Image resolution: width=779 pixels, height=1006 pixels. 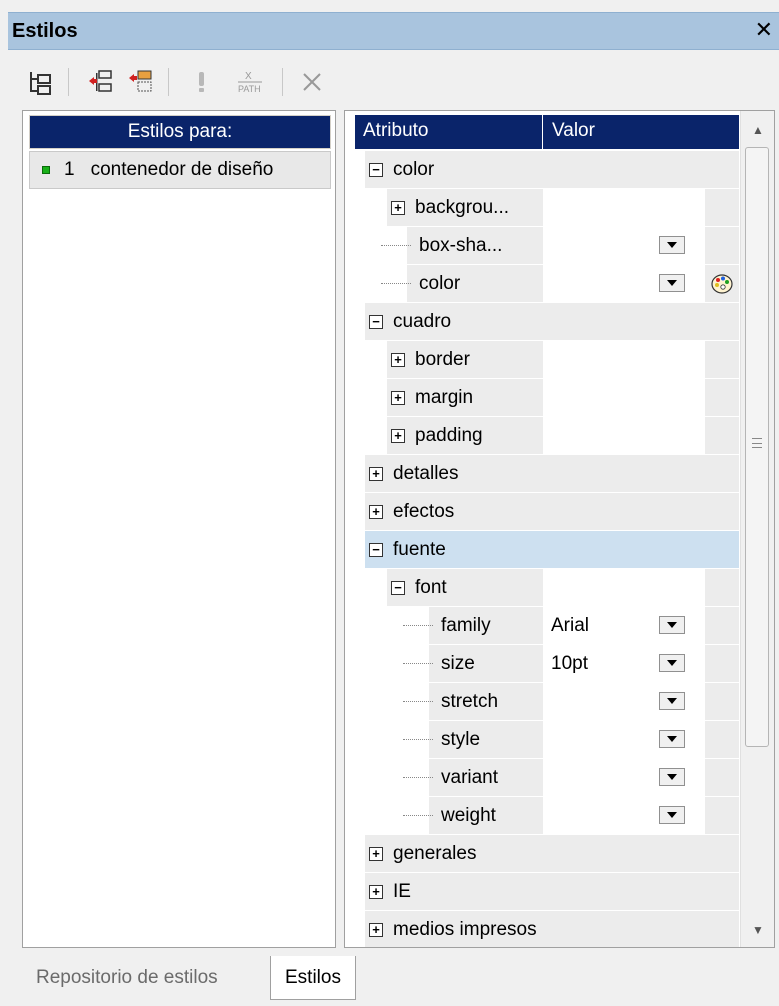 I want to click on attribute-label: fuente, so click(x=419, y=549).